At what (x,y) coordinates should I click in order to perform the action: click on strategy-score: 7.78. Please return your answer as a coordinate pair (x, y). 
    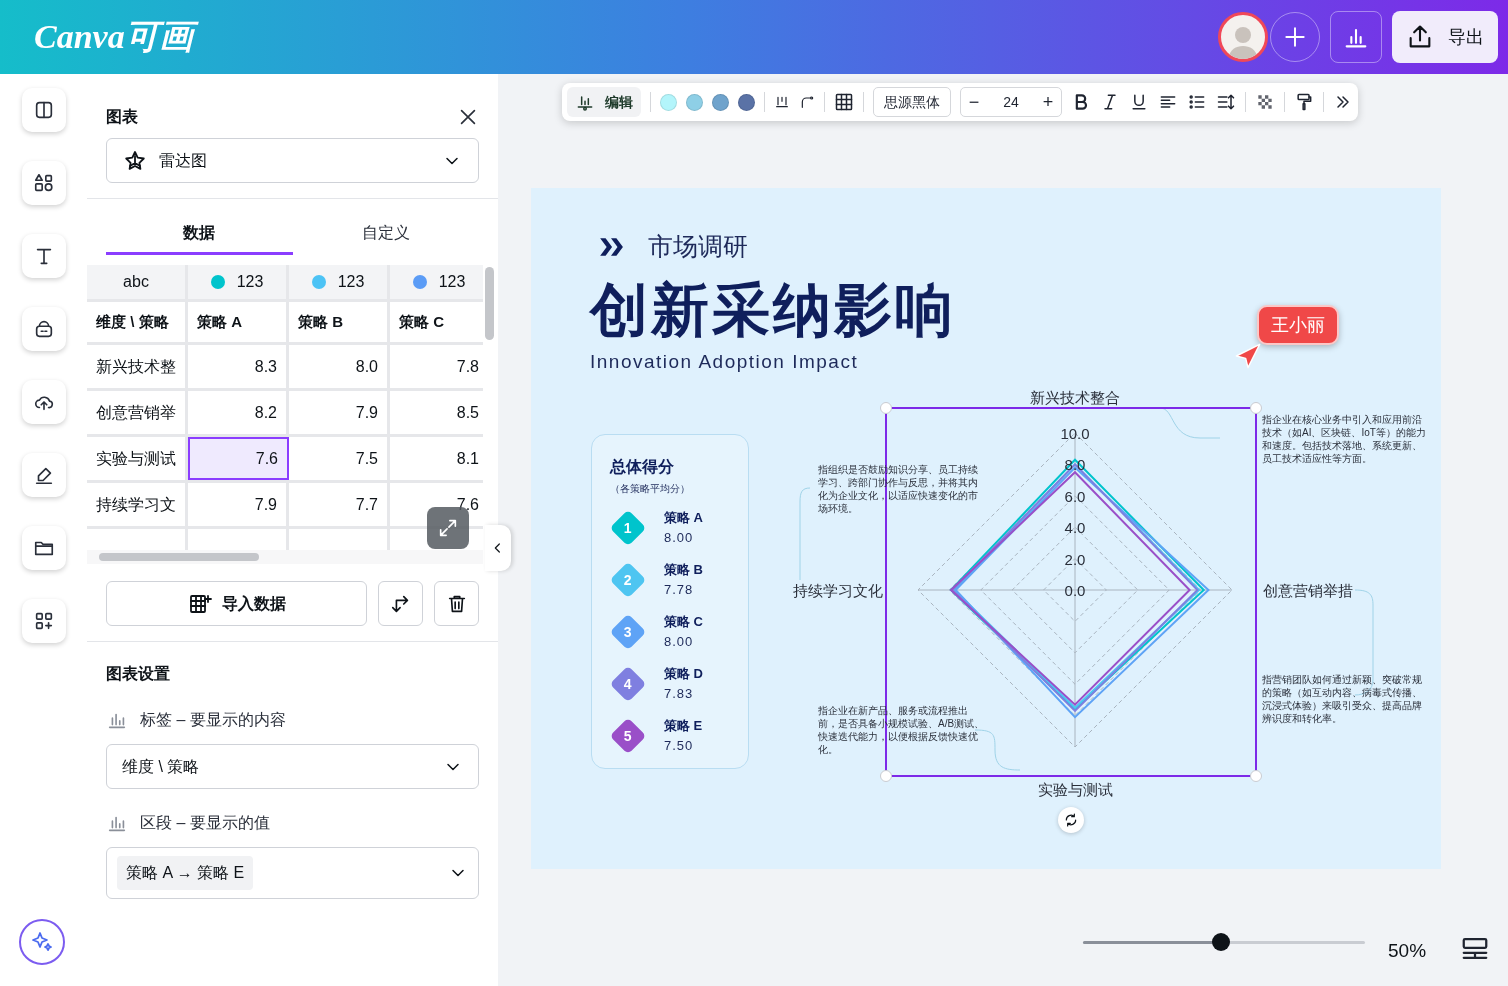
    Looking at the image, I should click on (679, 589).